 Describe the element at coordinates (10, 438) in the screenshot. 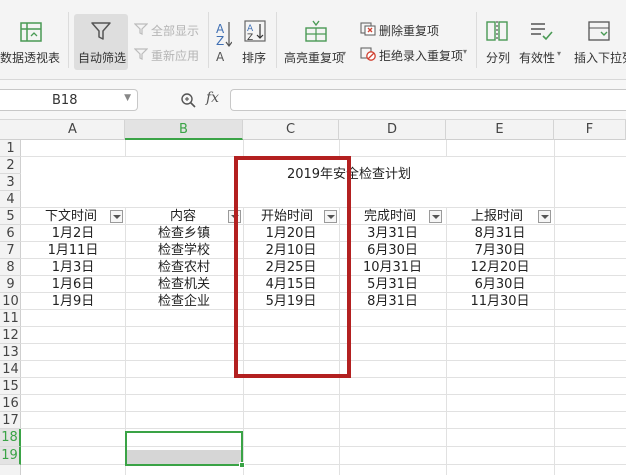

I see `row-header: 18` at that location.